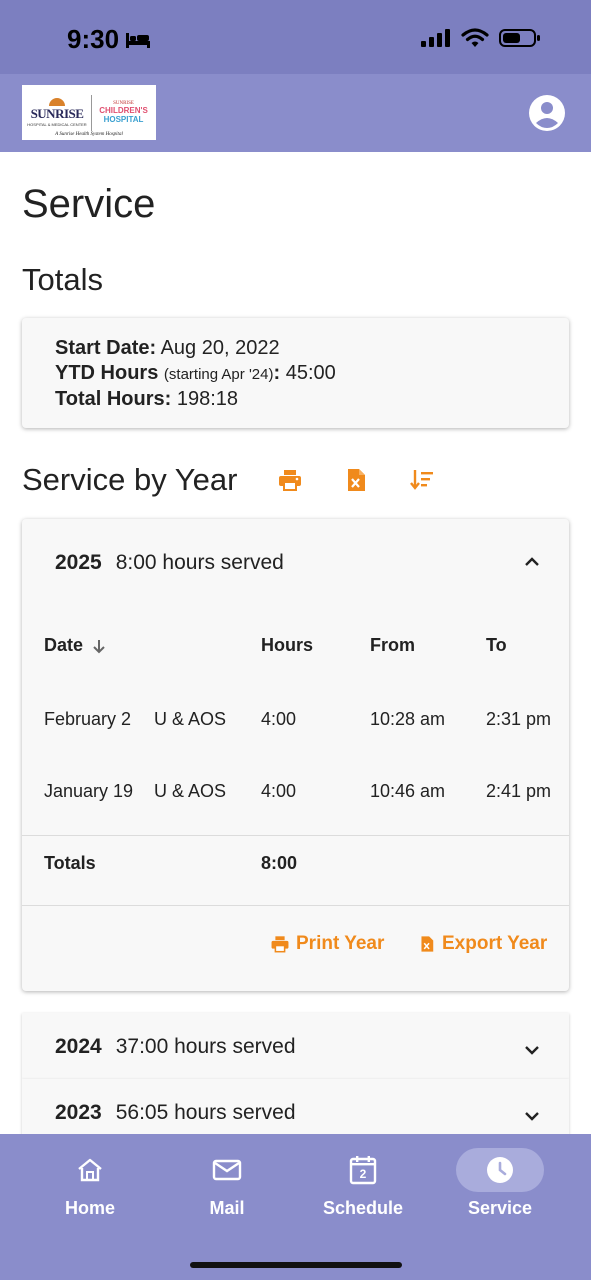  I want to click on year-summary: 56:05 hours served, so click(205, 1112).